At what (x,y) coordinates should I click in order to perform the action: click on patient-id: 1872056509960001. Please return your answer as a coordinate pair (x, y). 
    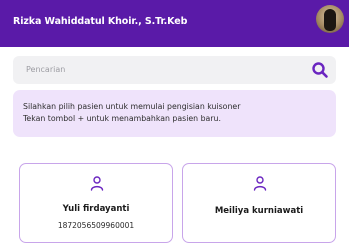
    Looking at the image, I should click on (96, 225).